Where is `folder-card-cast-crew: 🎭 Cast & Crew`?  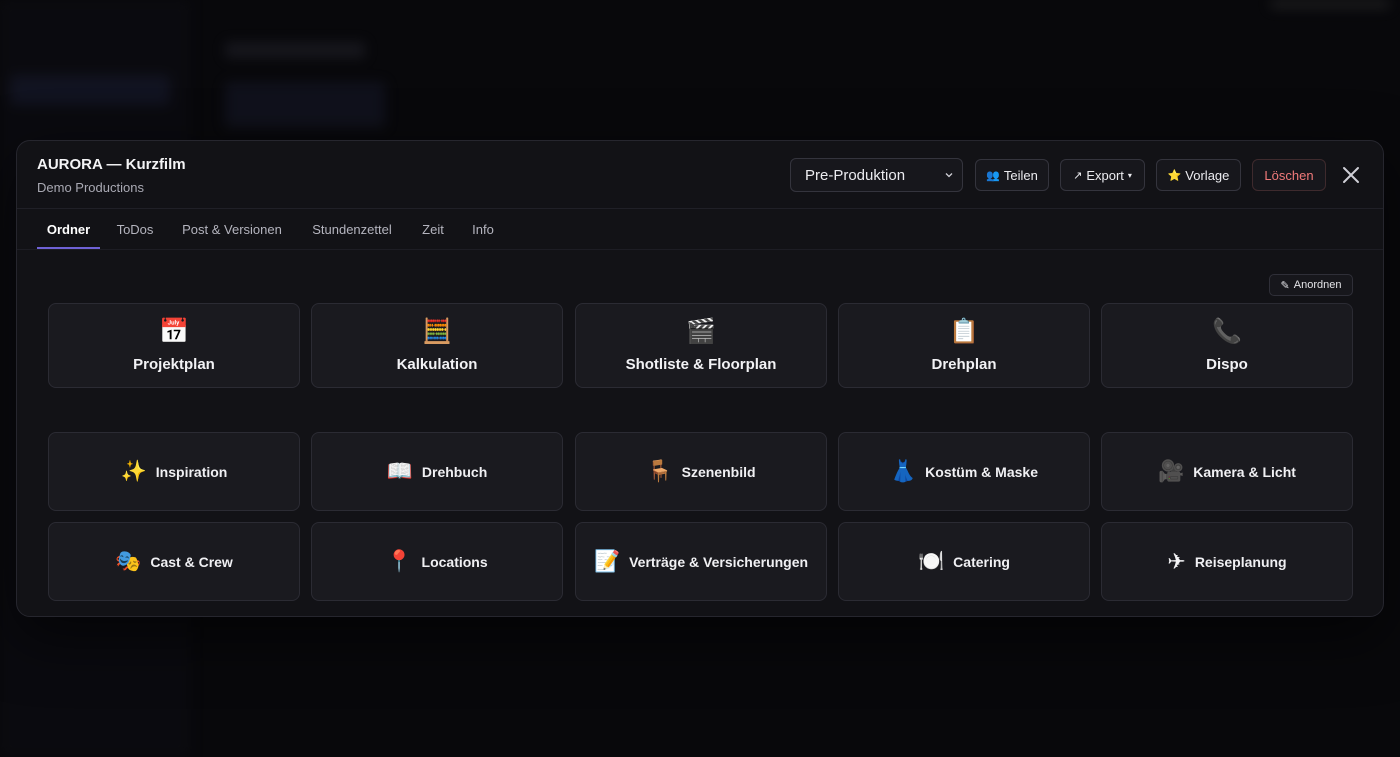 folder-card-cast-crew: 🎭 Cast & Crew is located at coordinates (174, 561).